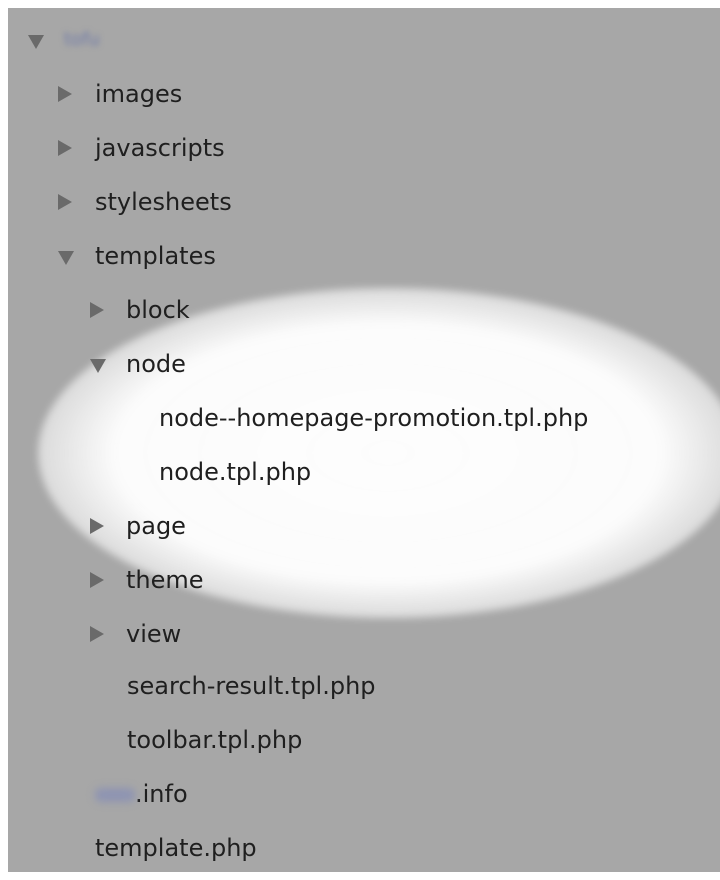 Image resolution: width=720 pixels, height=880 pixels. I want to click on file-label-suffix: .info, so click(161, 794).